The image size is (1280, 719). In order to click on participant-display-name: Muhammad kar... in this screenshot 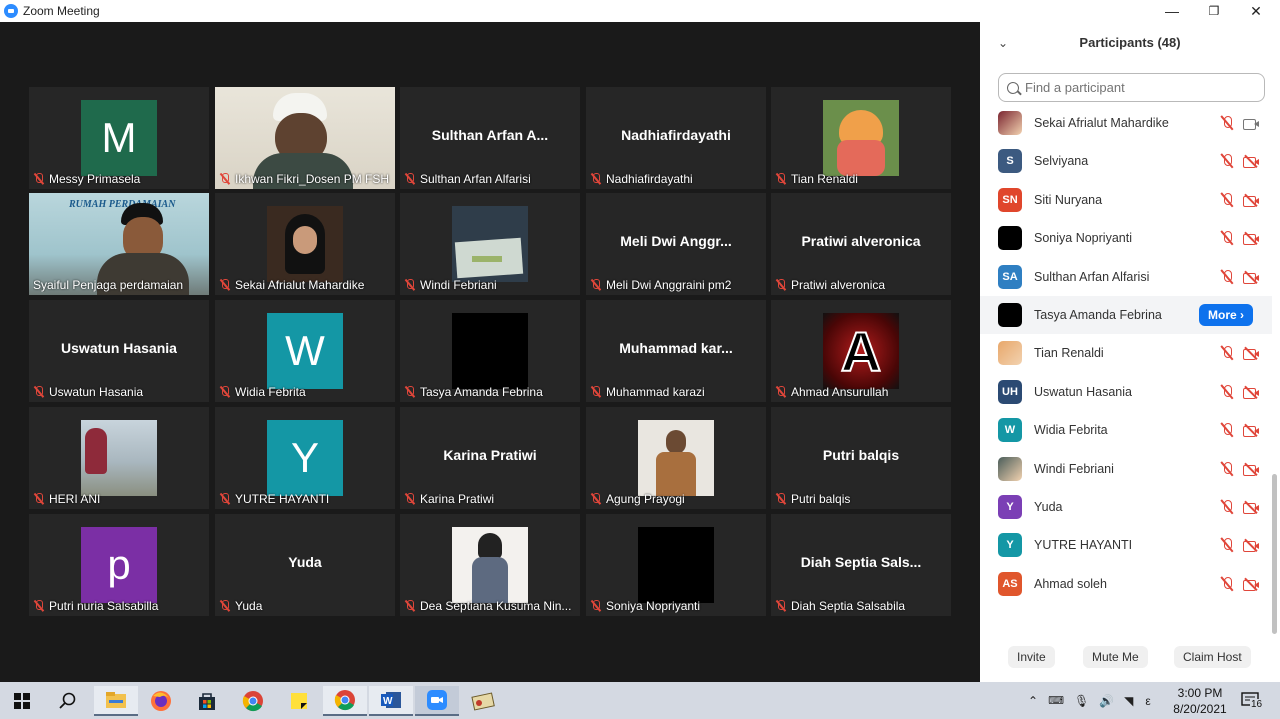, I will do `click(676, 348)`.